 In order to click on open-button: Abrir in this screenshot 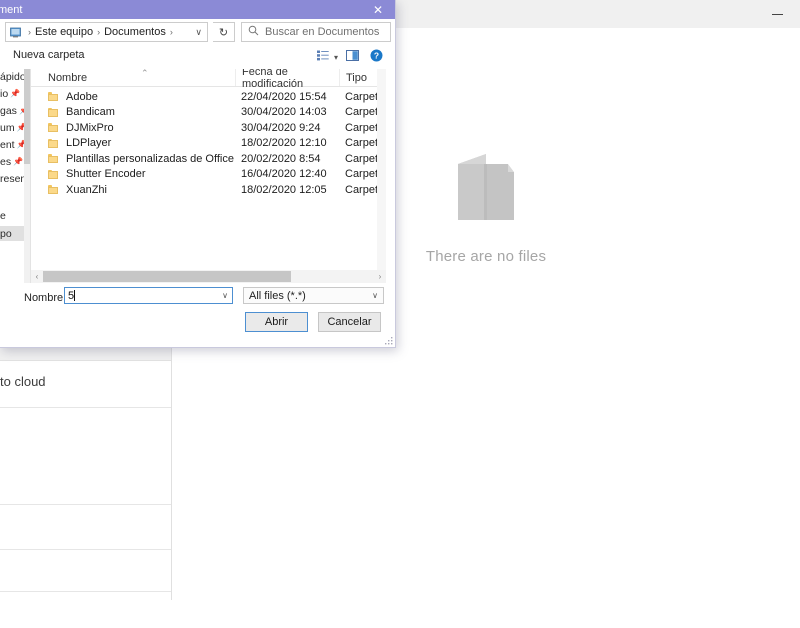, I will do `click(276, 322)`.